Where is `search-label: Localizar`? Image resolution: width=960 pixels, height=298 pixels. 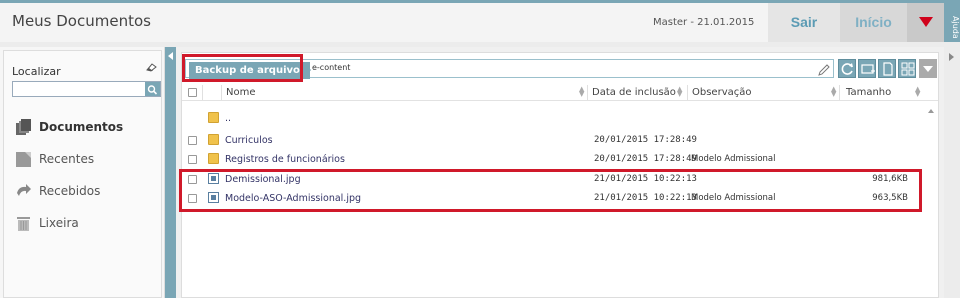
search-label: Localizar is located at coordinates (36, 71).